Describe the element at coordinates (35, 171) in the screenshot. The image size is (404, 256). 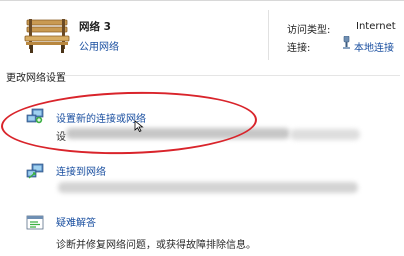
I see `connect-network-icon` at that location.